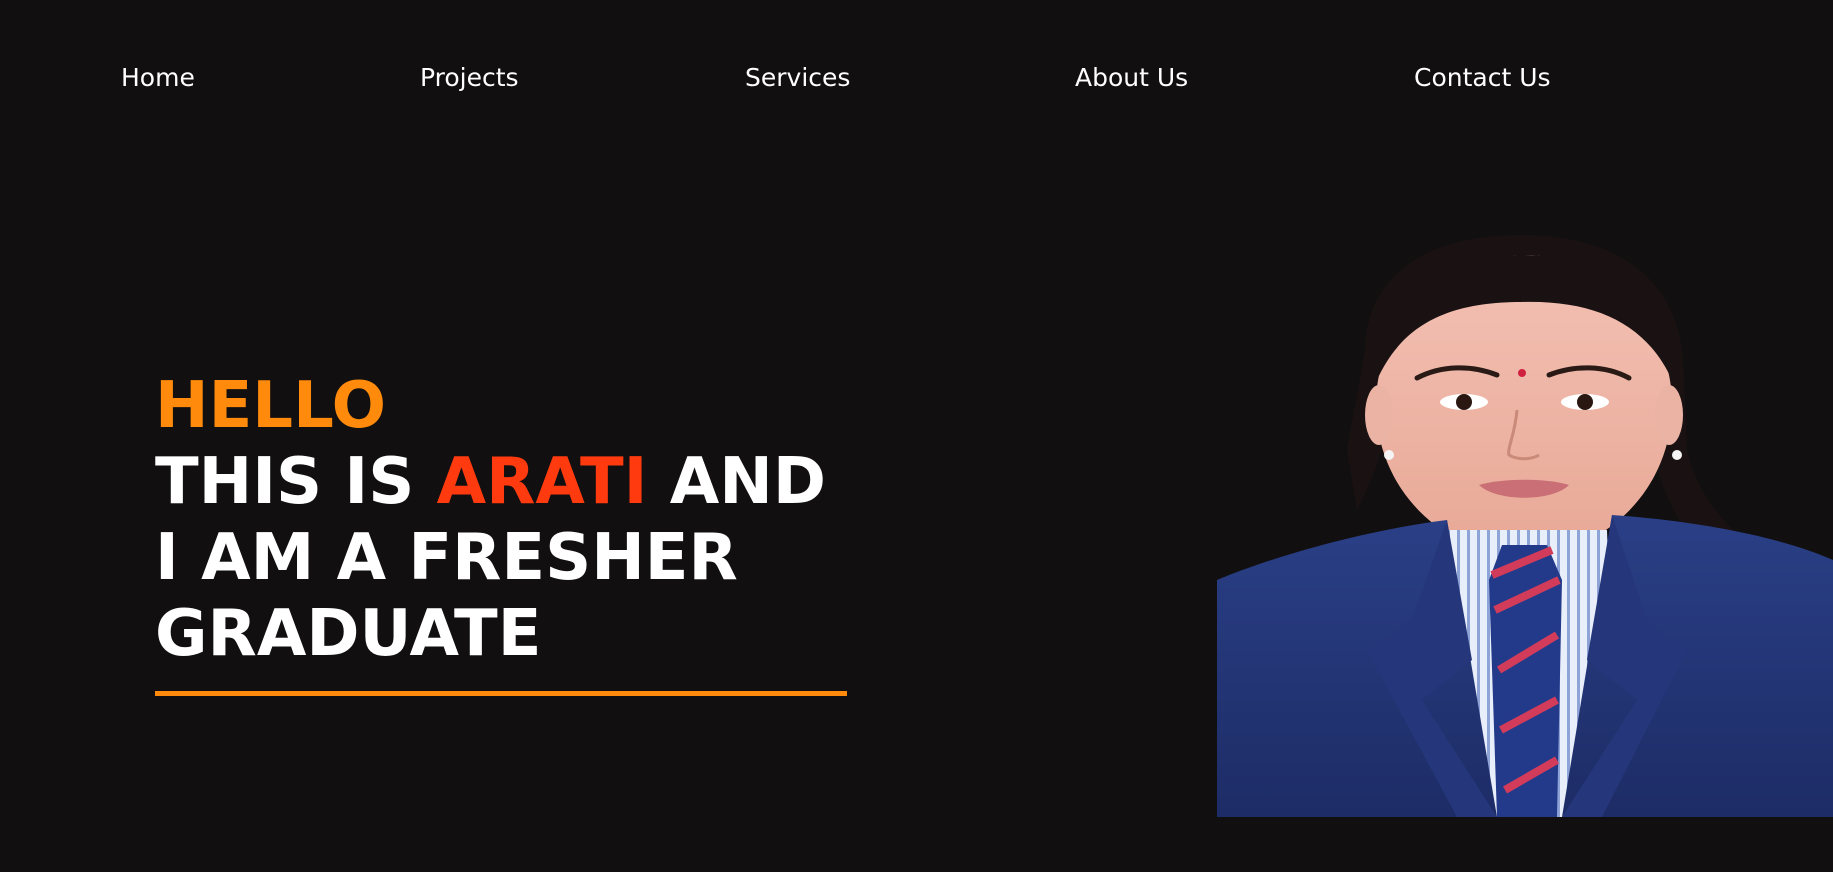 This screenshot has width=1833, height=872. Describe the element at coordinates (1482, 78) in the screenshot. I see `nav-link-contact-us: Contact Us` at that location.